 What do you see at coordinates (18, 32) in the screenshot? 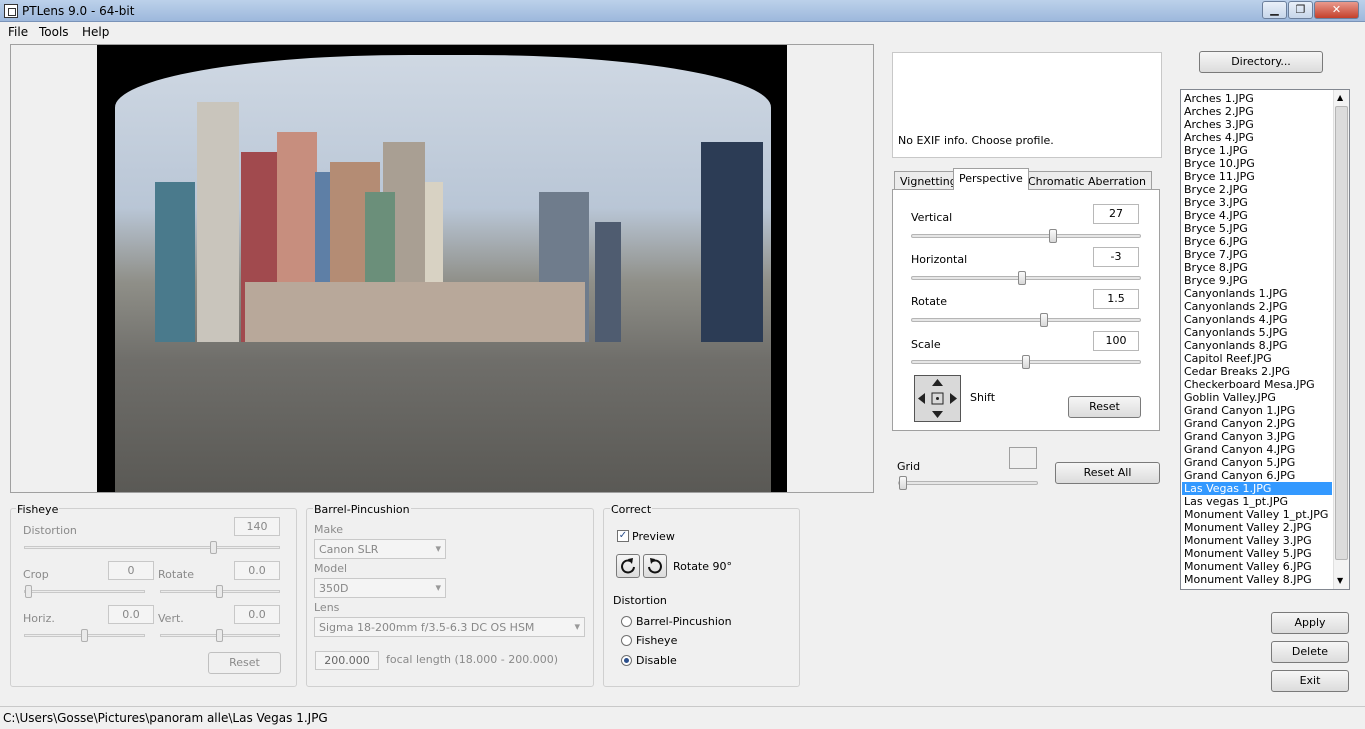
I see `menu-file: File` at bounding box center [18, 32].